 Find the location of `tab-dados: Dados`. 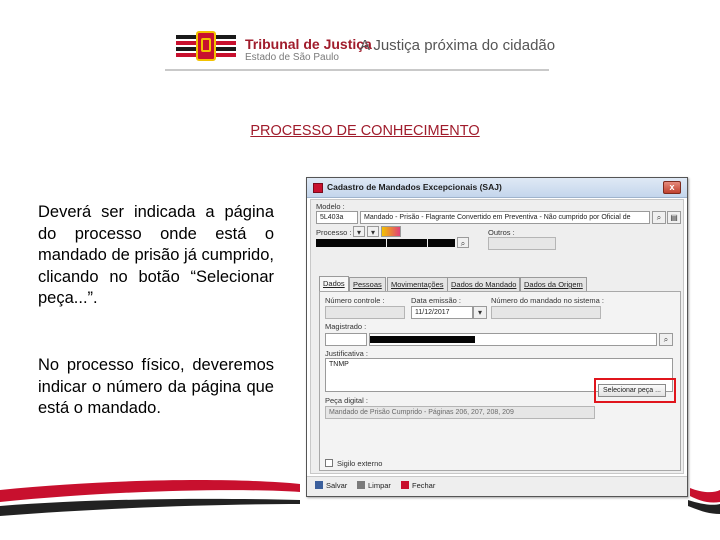

tab-dados: Dados is located at coordinates (334, 283).